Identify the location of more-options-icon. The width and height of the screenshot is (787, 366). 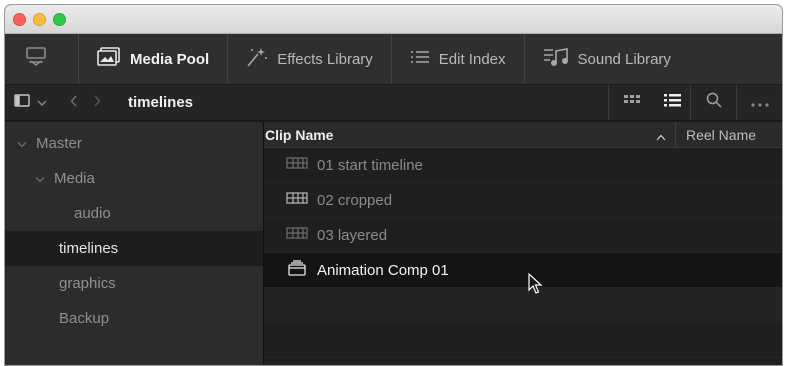
(759, 103).